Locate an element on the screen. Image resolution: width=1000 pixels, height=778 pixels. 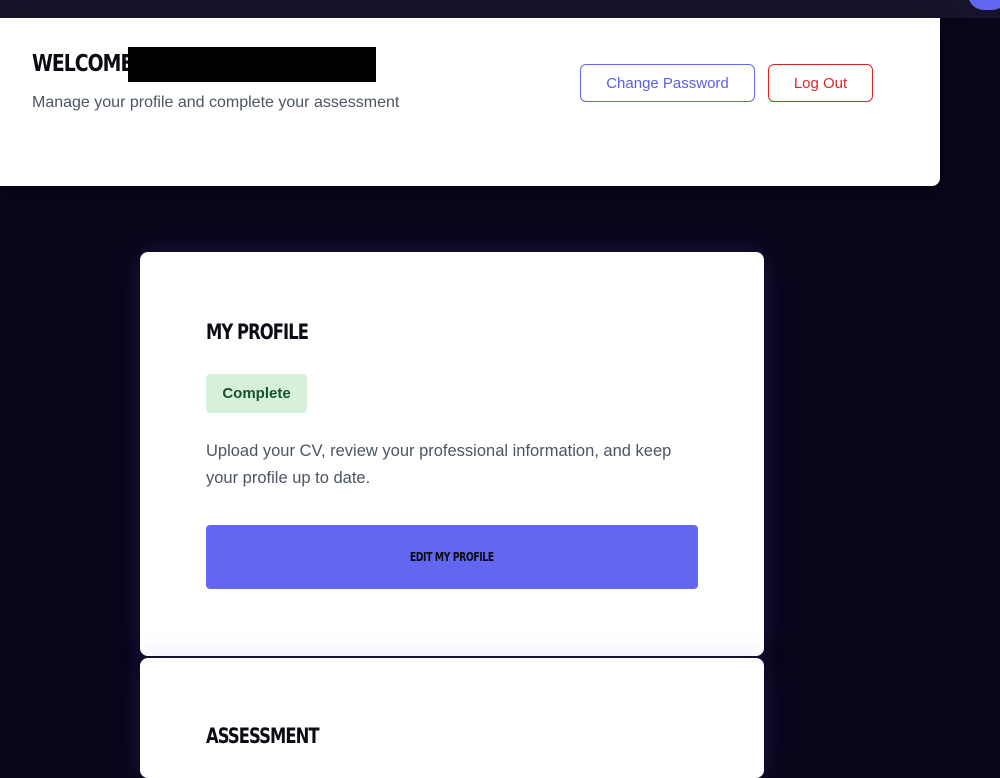
edit-profile-button: EDIT MY PROFILE is located at coordinates (452, 557).